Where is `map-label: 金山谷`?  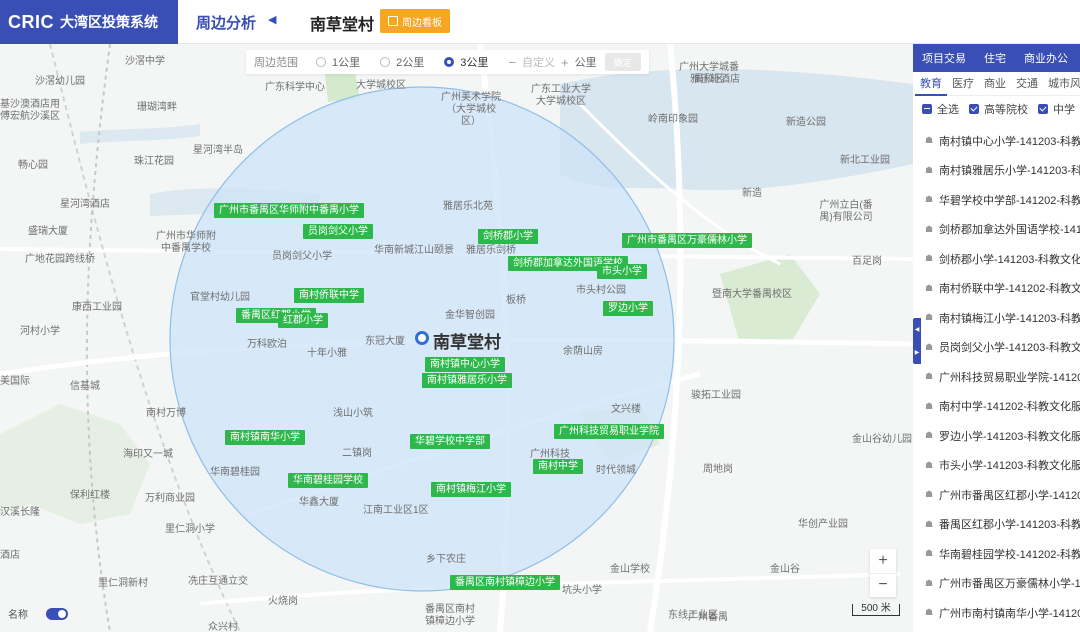 map-label: 金山谷 is located at coordinates (785, 569).